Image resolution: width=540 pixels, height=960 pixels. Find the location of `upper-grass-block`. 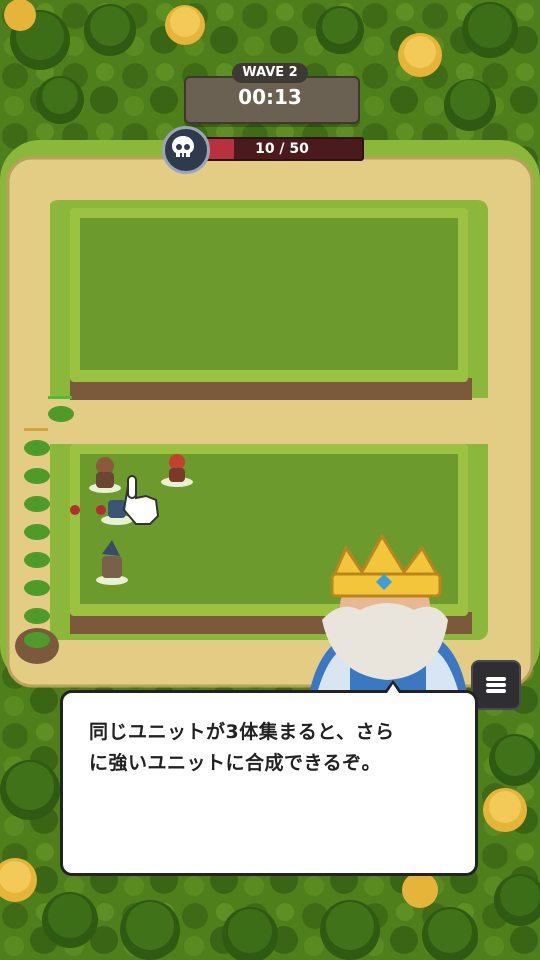

upper-grass-block is located at coordinates (271, 304).